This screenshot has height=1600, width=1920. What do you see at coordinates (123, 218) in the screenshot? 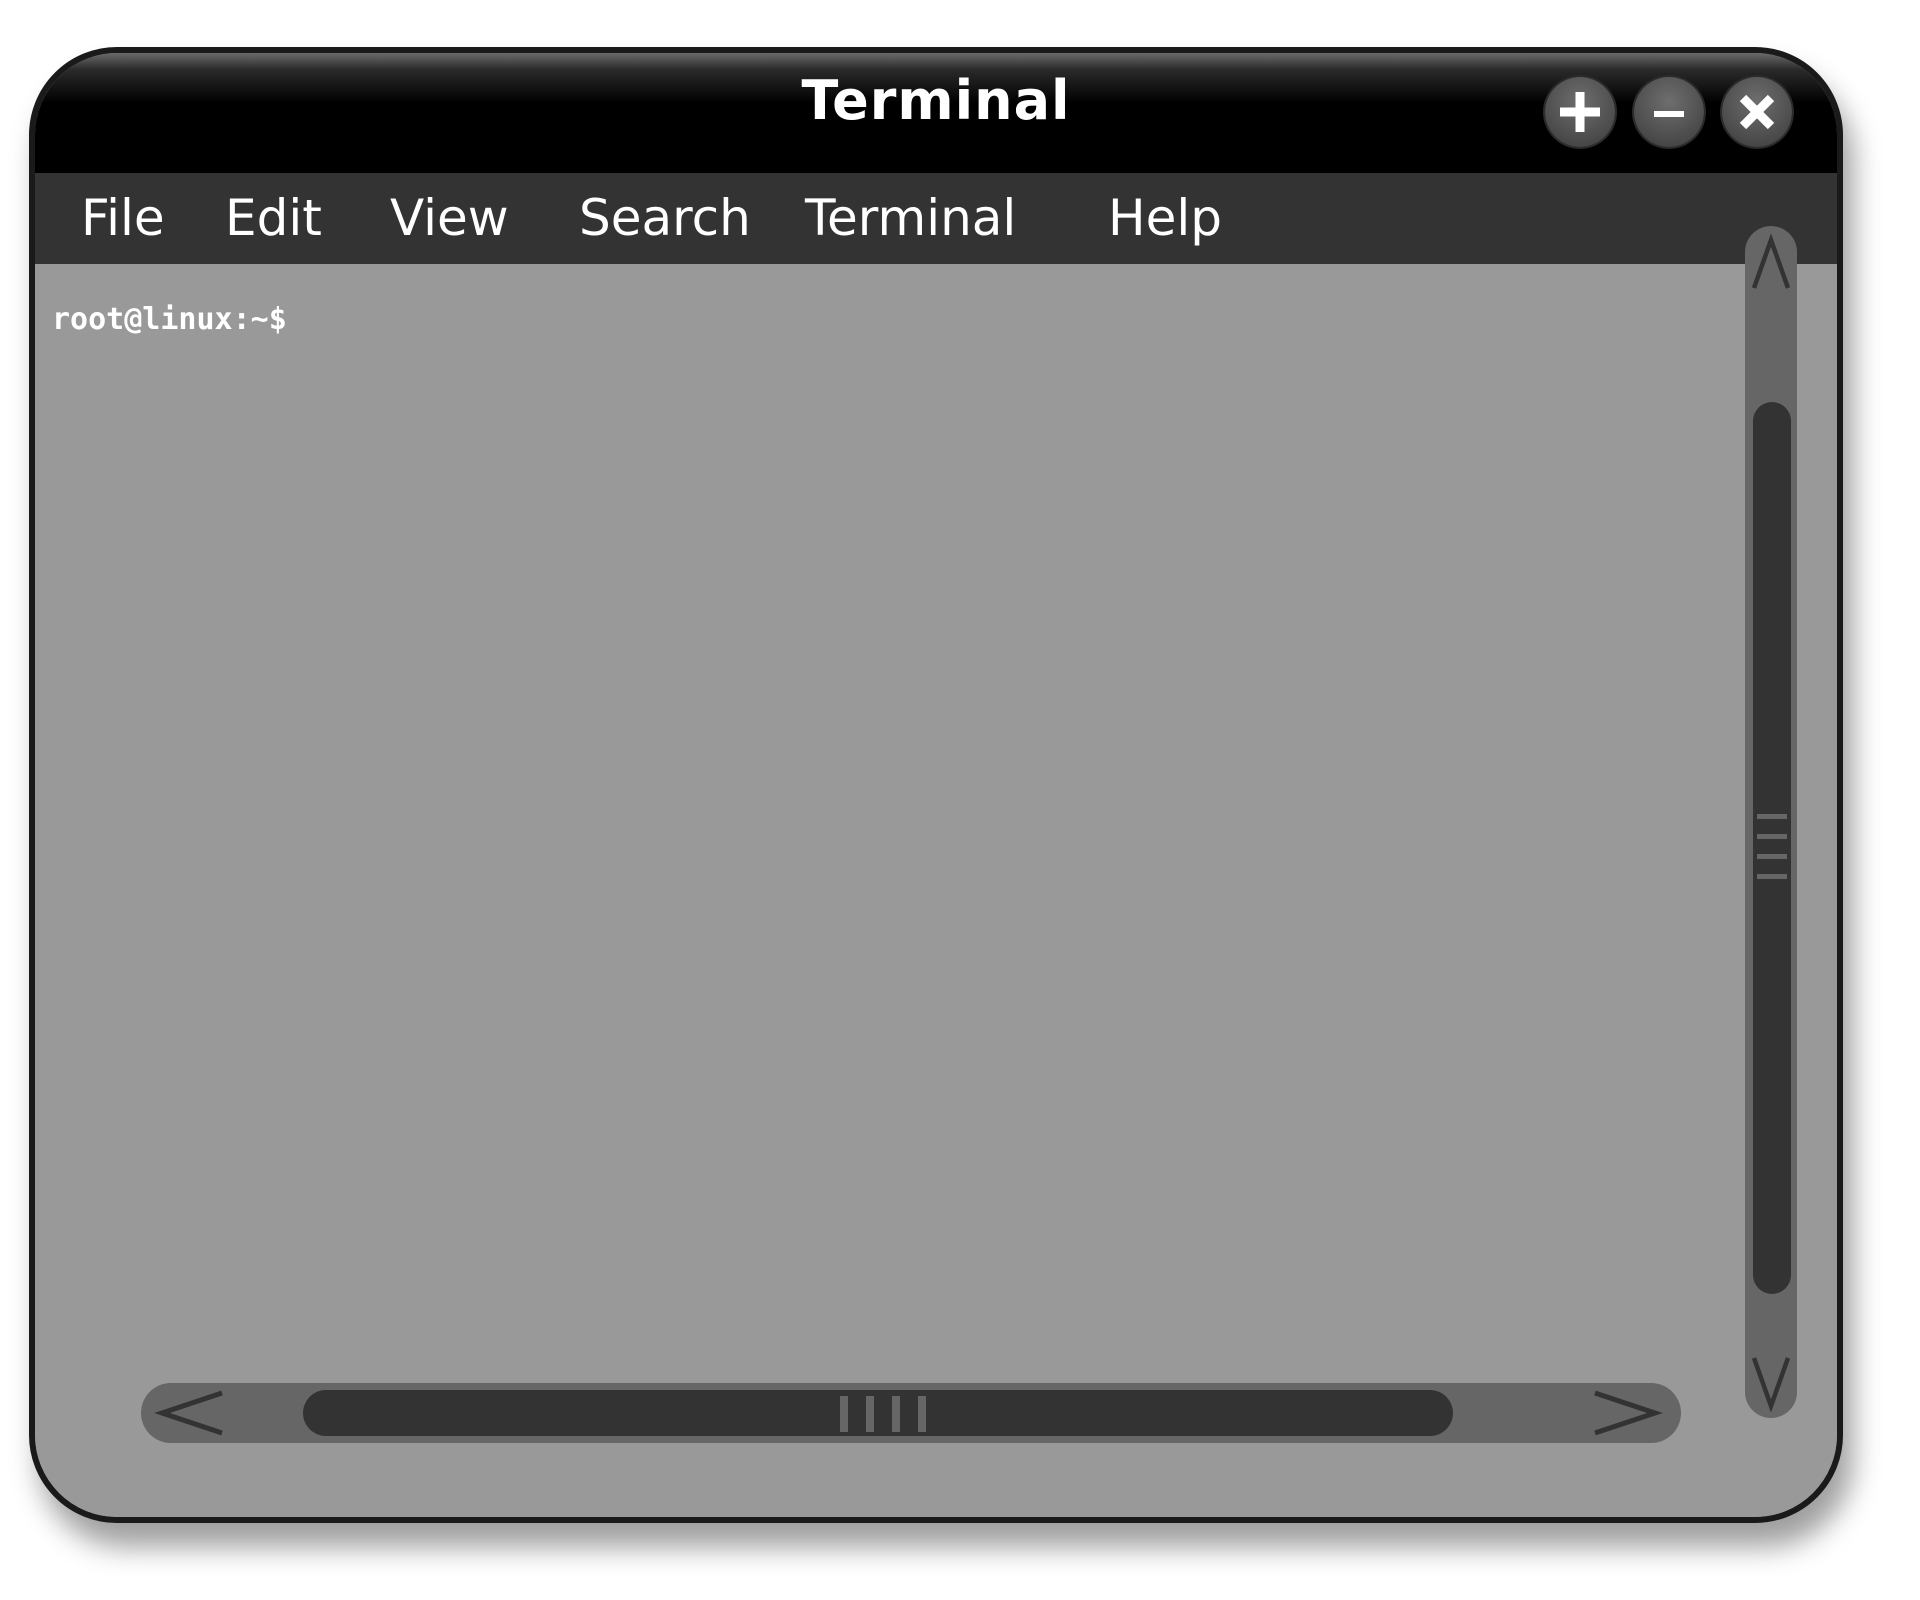
I see `menu-file: File` at bounding box center [123, 218].